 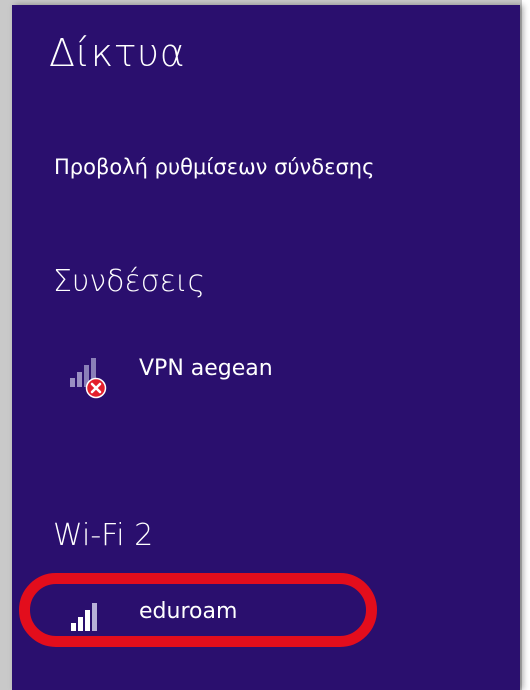 I want to click on network-item-eduroam: eduroam, so click(x=217, y=623).